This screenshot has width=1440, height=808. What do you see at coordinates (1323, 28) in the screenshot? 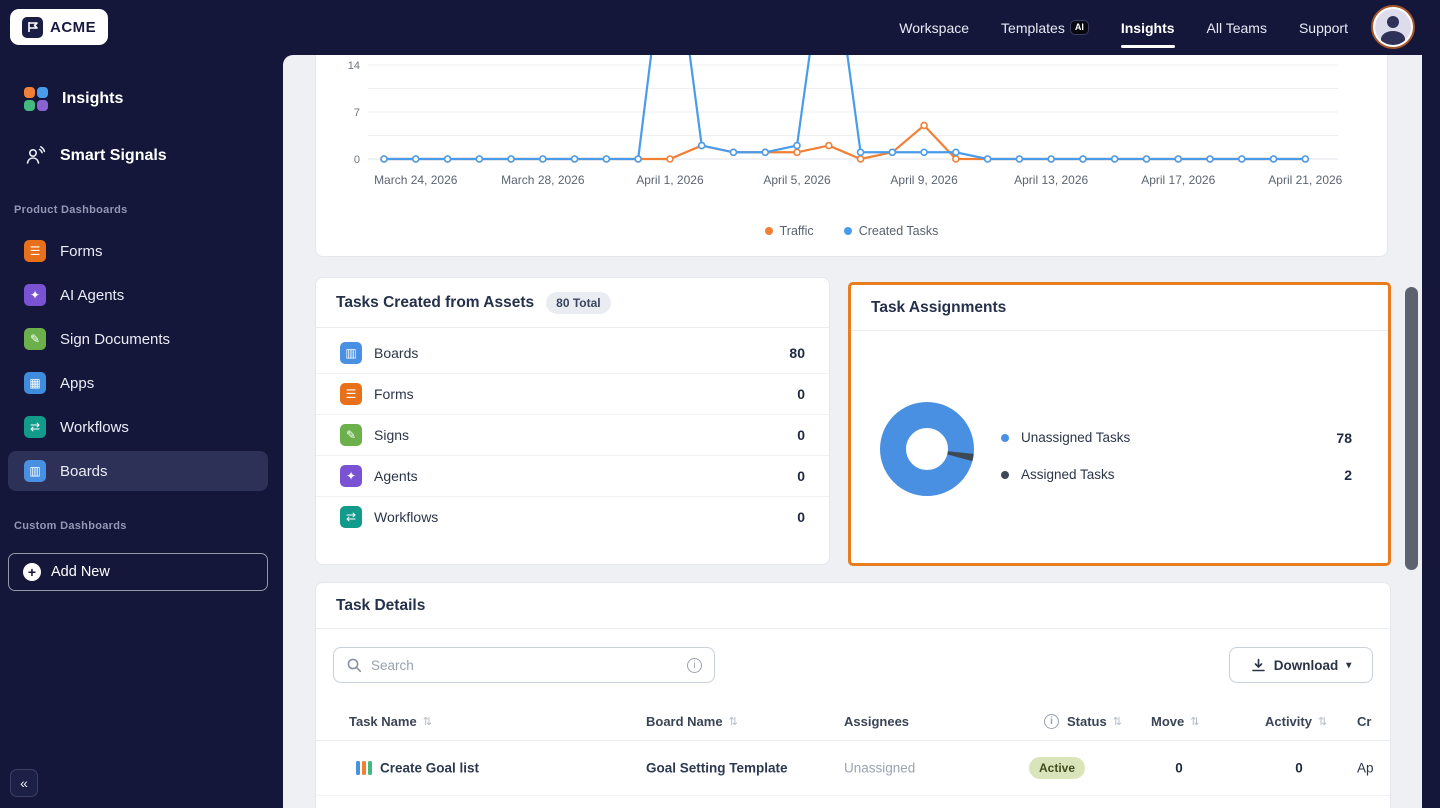
I see `nav-item-support: Support` at bounding box center [1323, 28].